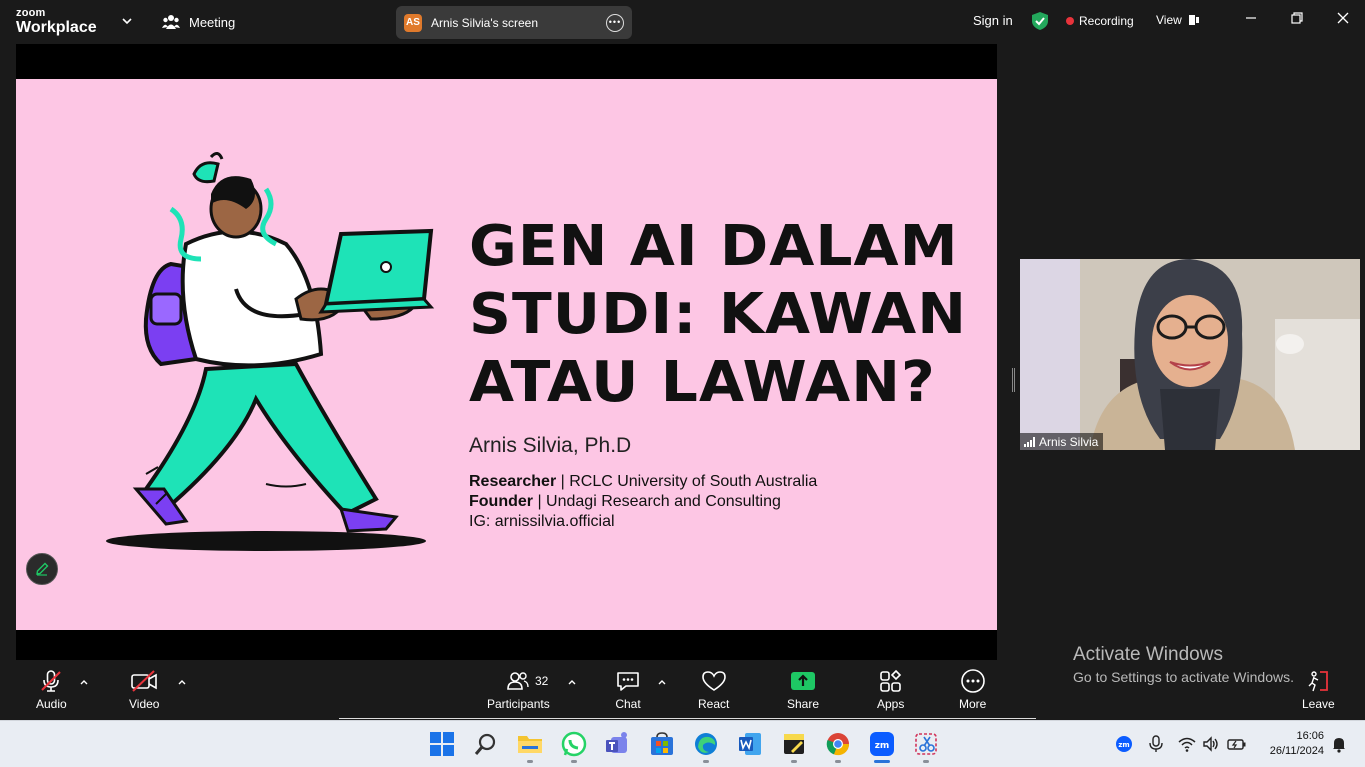 This screenshot has height=767, width=1365. I want to click on camera-off-icon, so click(144, 681).